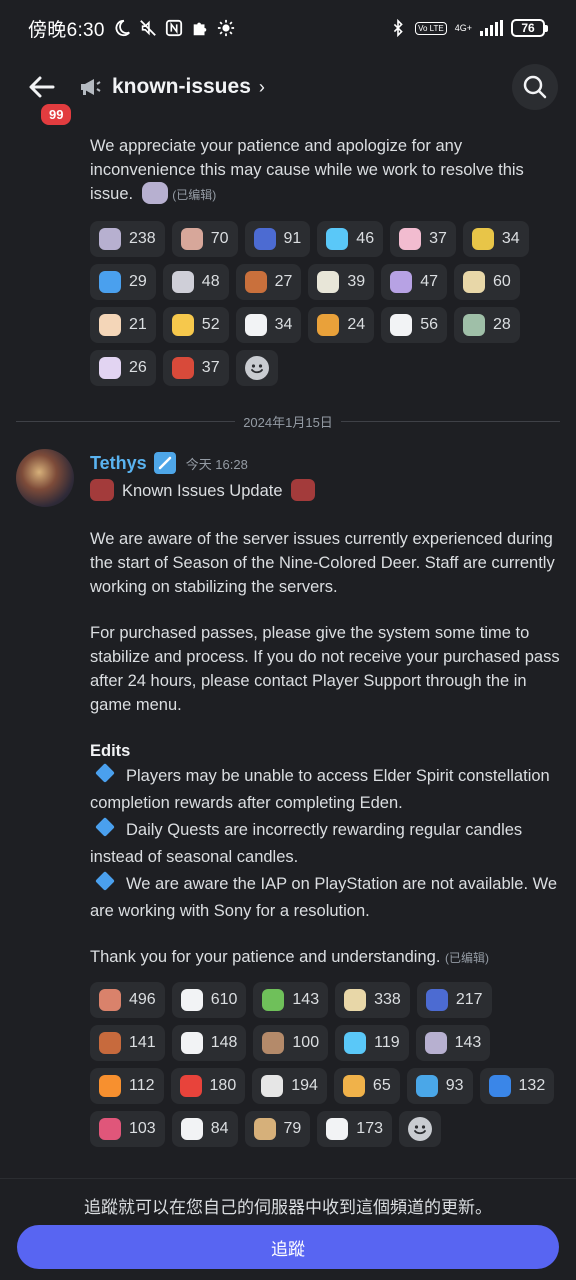 The width and height of the screenshot is (576, 1280). What do you see at coordinates (369, 1128) in the screenshot?
I see `reaction-count: 173` at bounding box center [369, 1128].